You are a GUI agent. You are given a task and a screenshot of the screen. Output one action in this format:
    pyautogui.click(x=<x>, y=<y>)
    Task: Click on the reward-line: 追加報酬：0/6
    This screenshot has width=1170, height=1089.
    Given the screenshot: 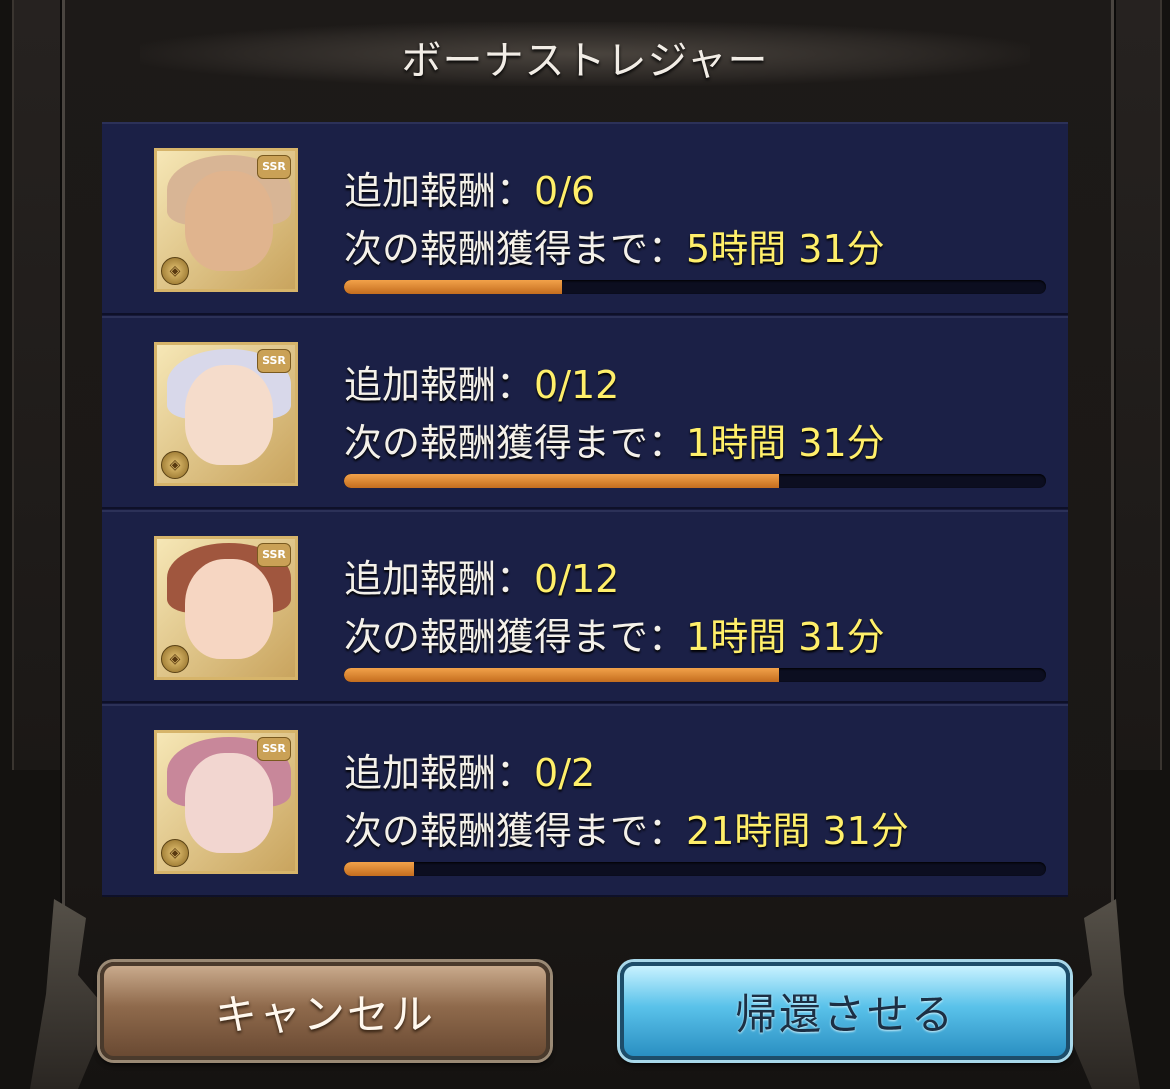 What is the action you would take?
    pyautogui.click(x=469, y=187)
    